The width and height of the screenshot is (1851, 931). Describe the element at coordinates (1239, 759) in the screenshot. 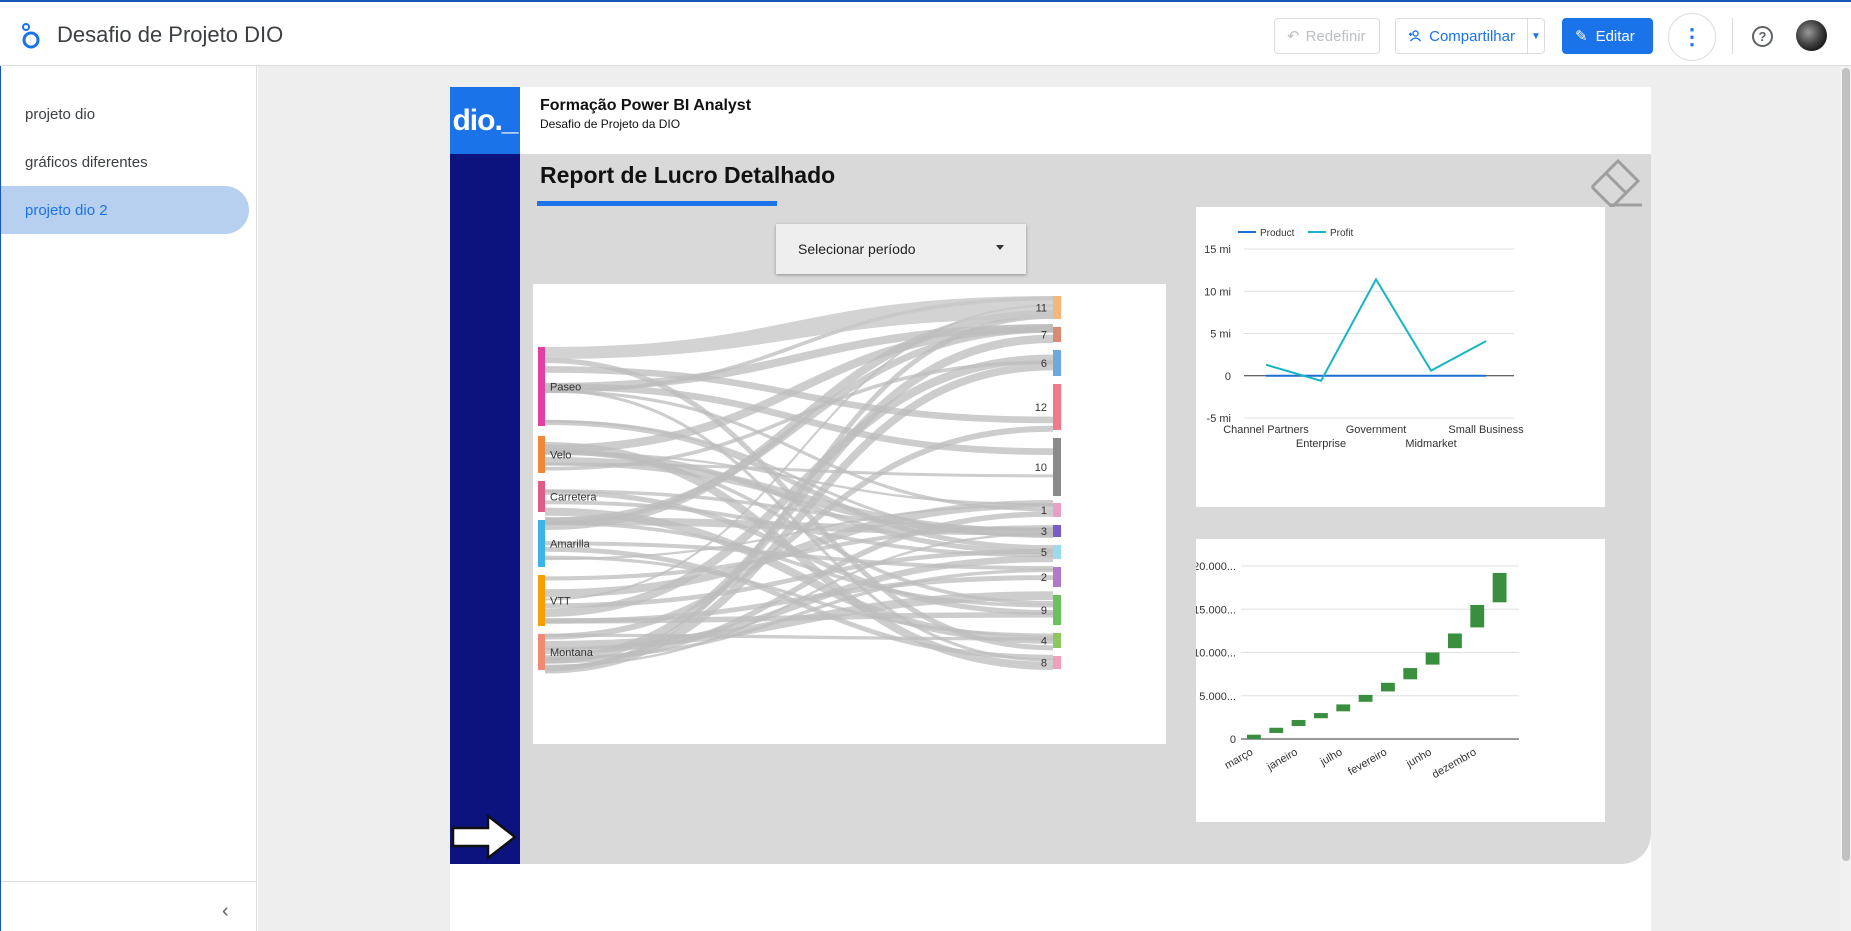

I see `x-tick-label: março` at that location.